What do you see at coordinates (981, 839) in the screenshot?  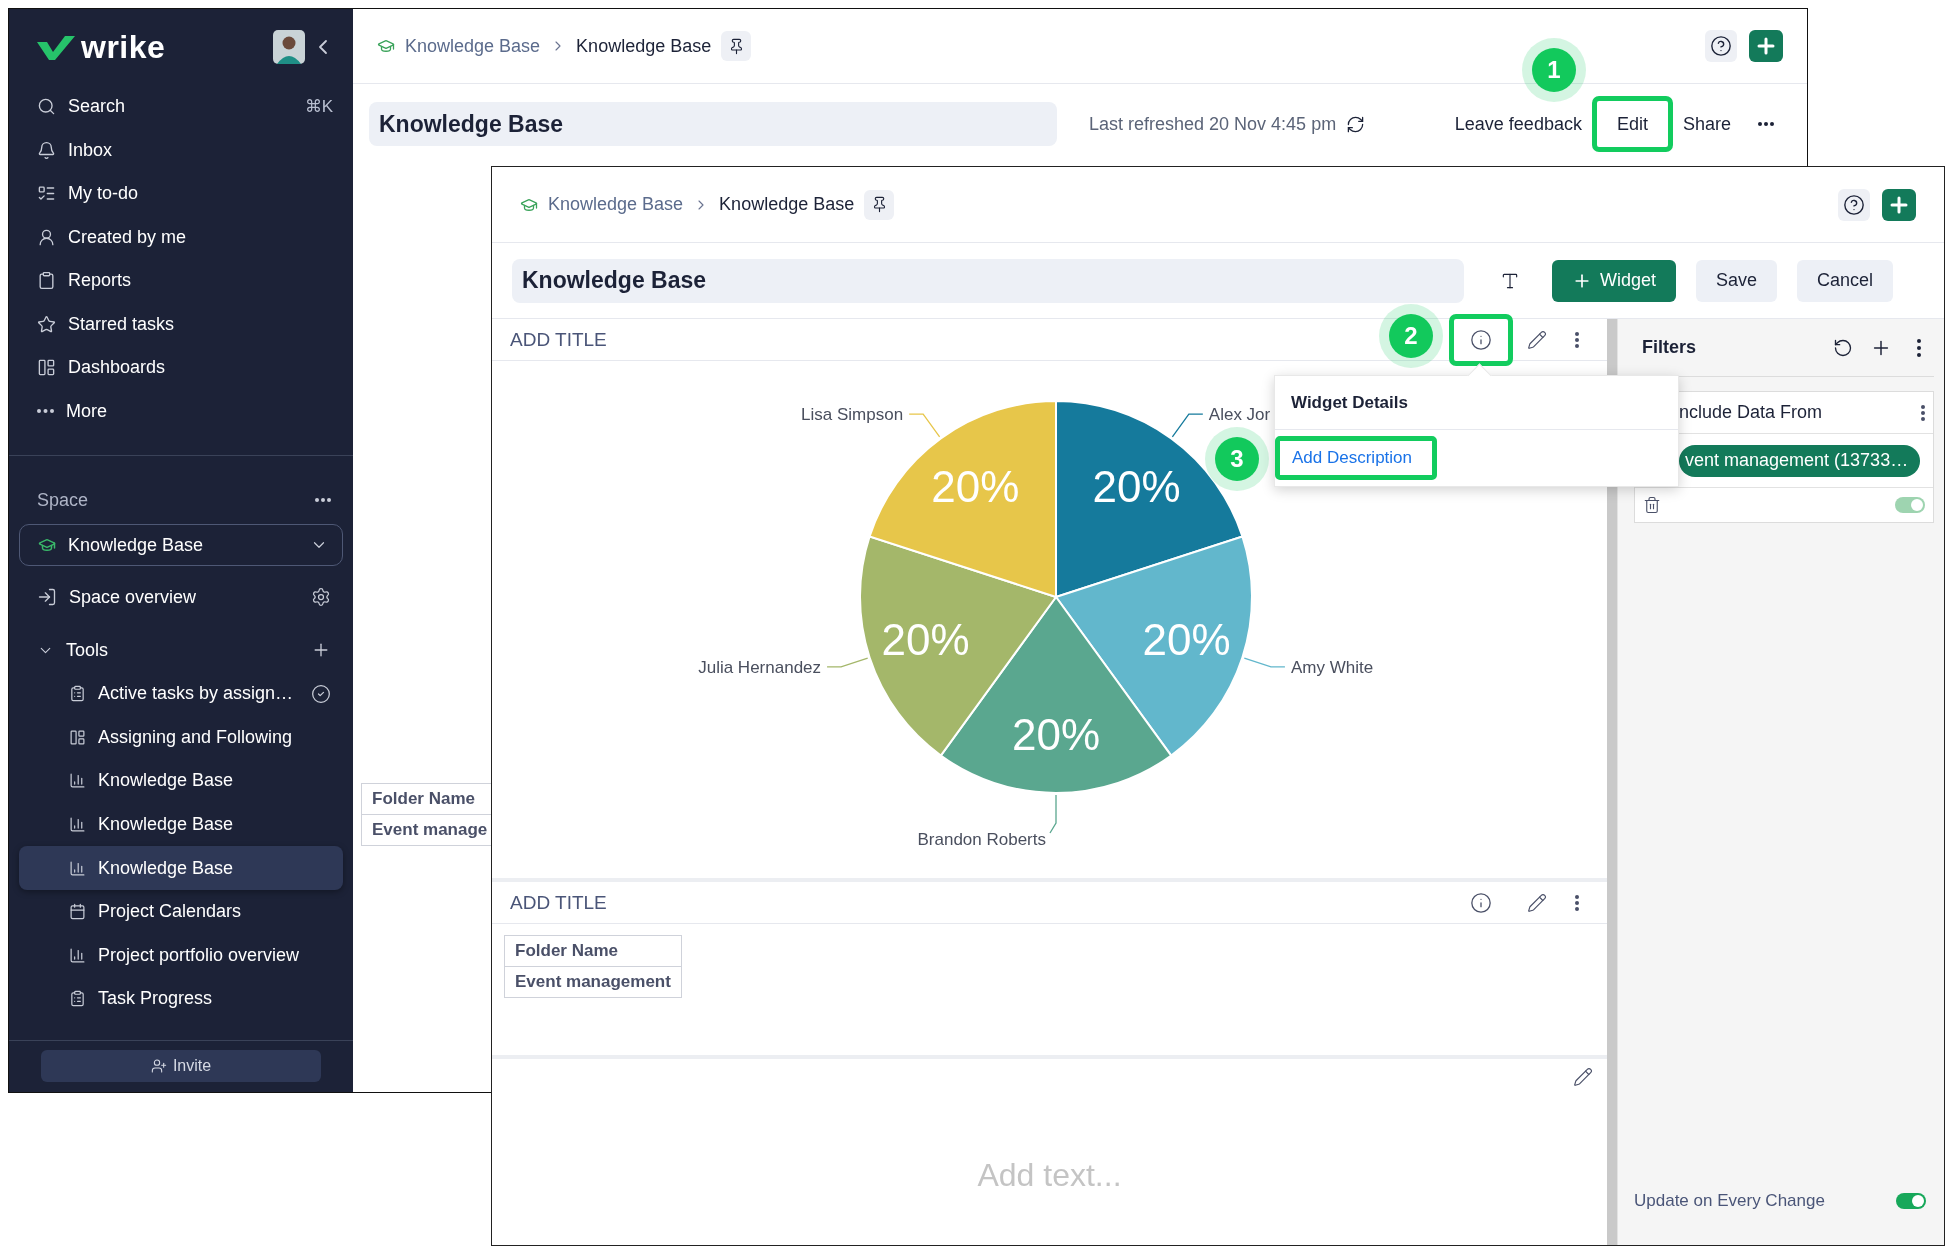 I see `slice-name-label: Brandon Roberts` at bounding box center [981, 839].